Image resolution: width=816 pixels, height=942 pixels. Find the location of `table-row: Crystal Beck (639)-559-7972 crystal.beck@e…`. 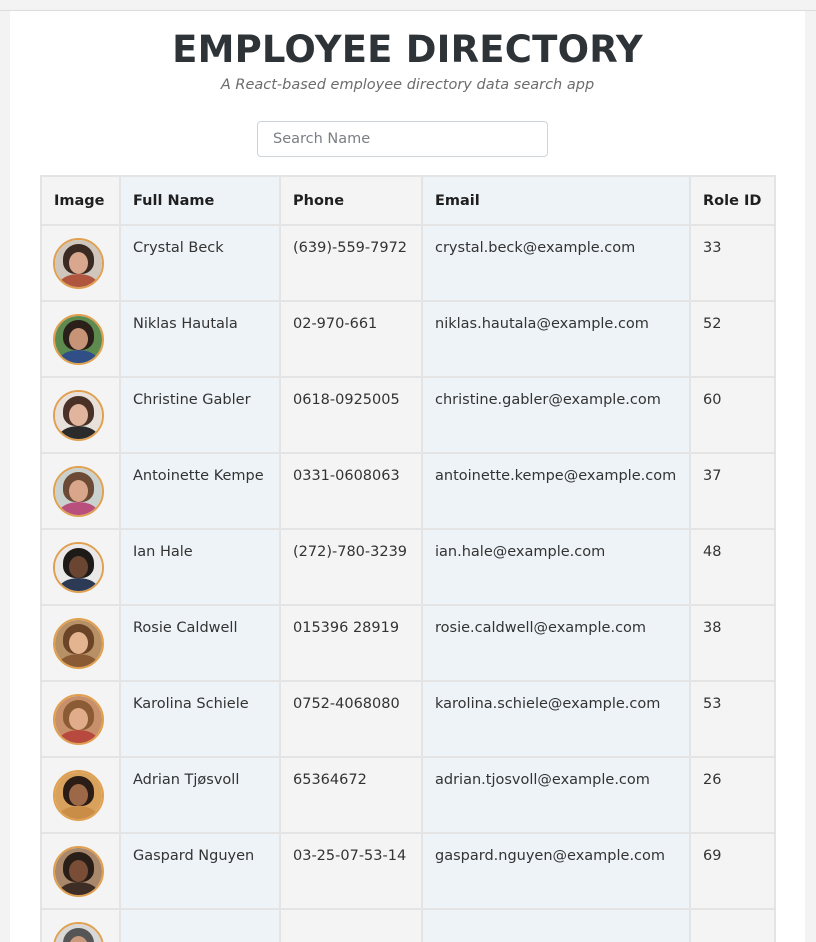

table-row: Crystal Beck (639)-559-7972 crystal.beck@e… is located at coordinates (408, 263).